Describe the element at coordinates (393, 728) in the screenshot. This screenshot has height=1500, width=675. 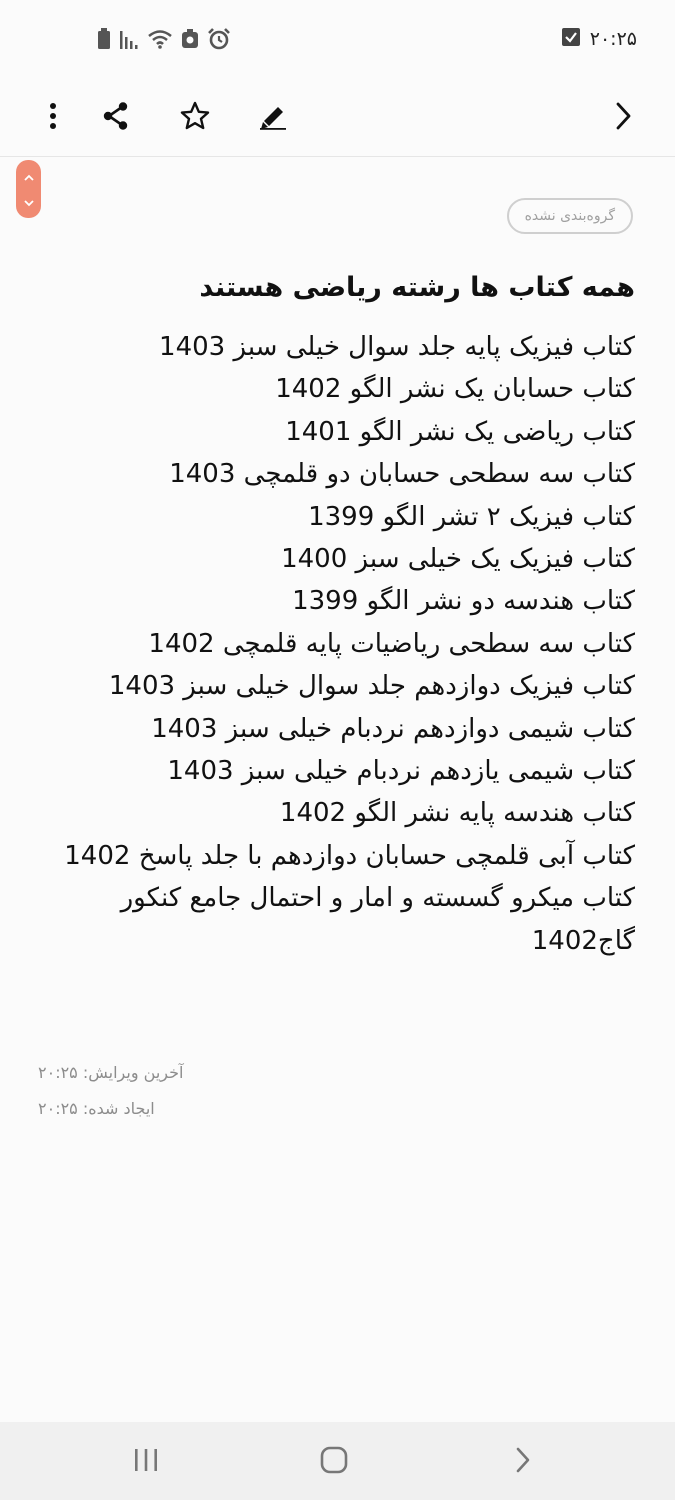
I see `note-line: کتاب شیمی دوازدهم نردبام خیلی سبز 1403` at that location.